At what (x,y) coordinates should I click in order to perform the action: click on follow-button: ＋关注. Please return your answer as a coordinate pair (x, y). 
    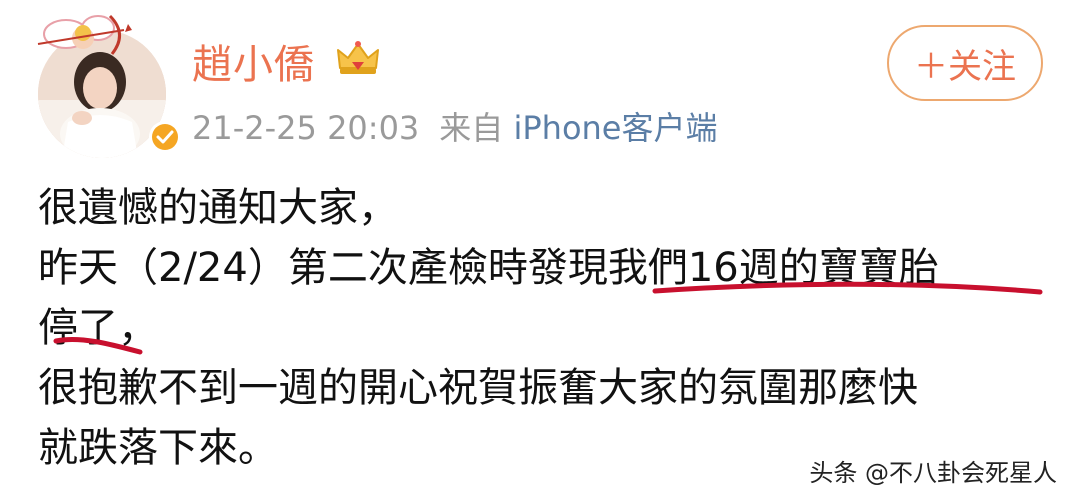
    Looking at the image, I should click on (965, 63).